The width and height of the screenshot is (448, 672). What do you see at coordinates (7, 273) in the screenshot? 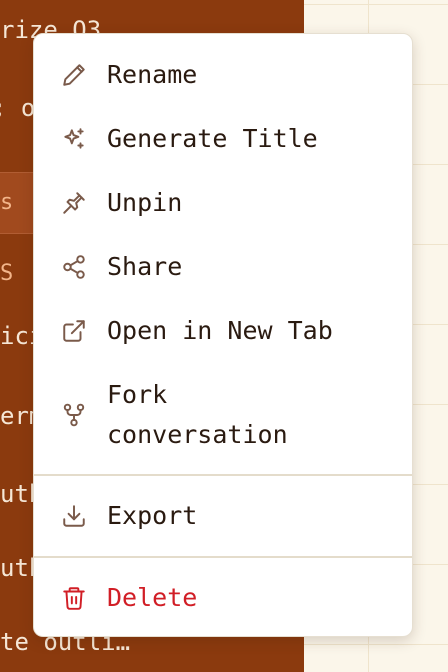
I see `sidebar-section-label: S` at bounding box center [7, 273].